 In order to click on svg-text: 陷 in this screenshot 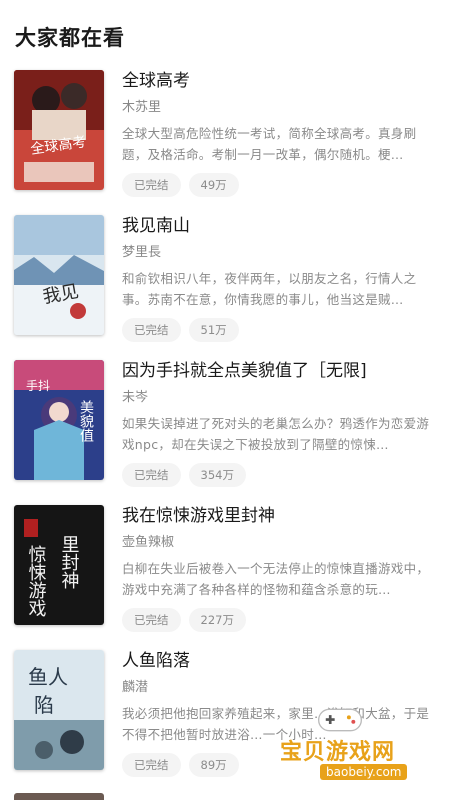, I will do `click(44, 705)`.